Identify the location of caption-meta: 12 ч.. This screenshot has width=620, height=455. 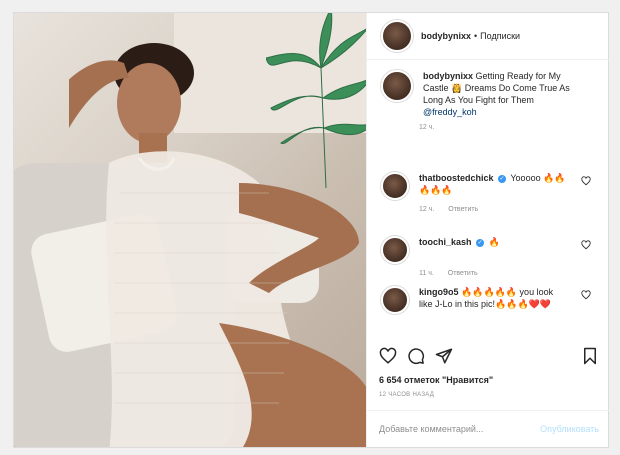
(510, 127).